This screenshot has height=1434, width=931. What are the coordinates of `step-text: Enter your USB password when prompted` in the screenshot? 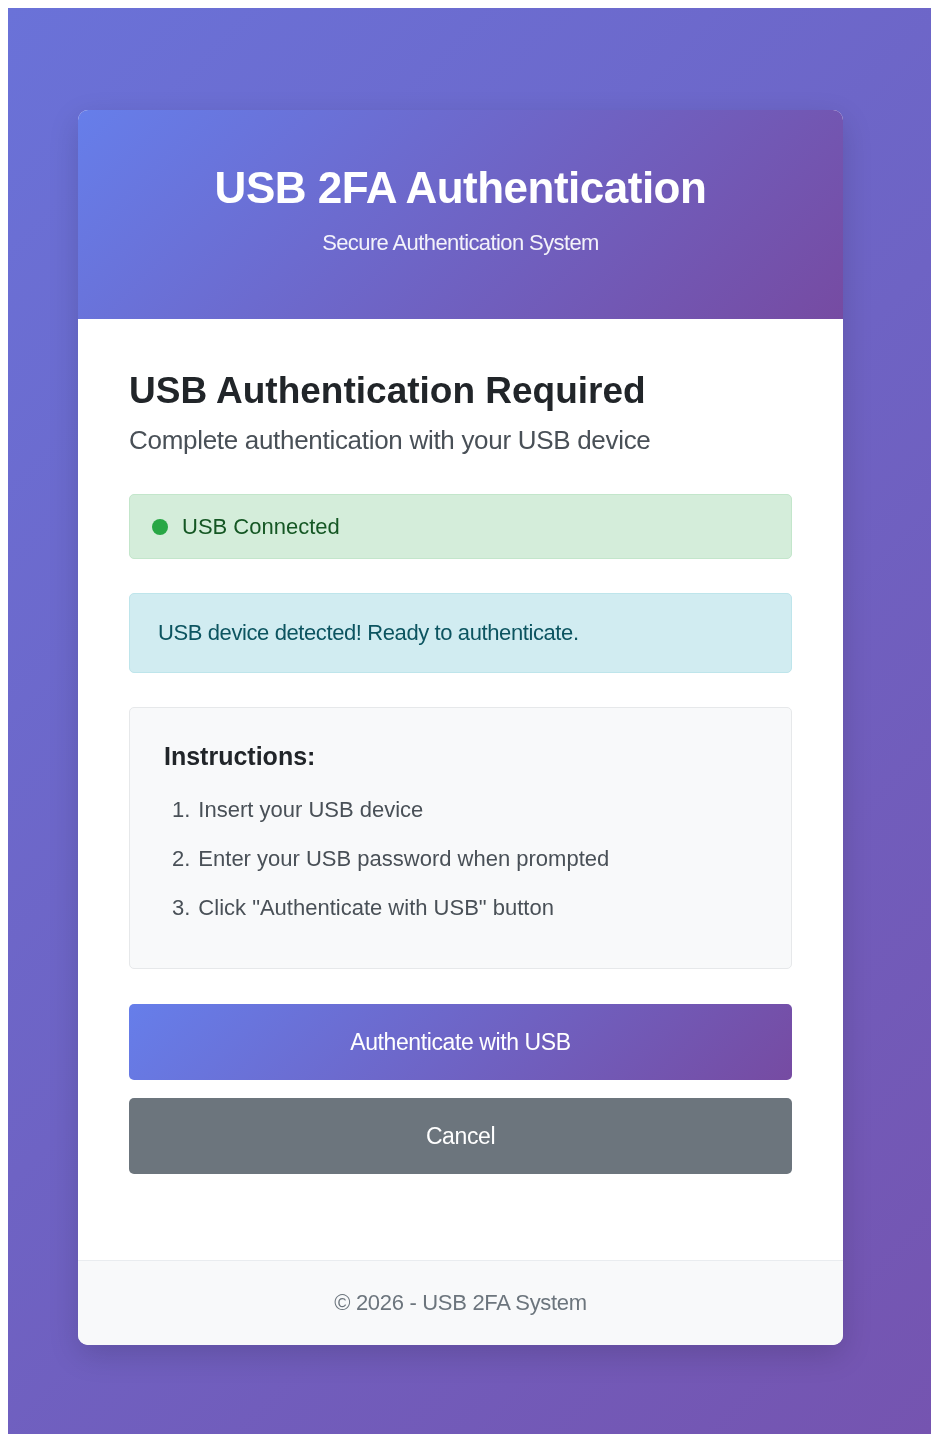 It's located at (404, 858).